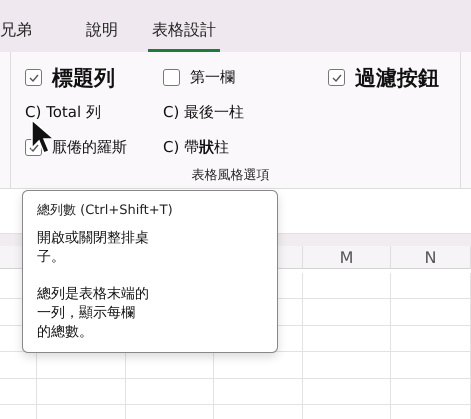 The width and height of the screenshot is (471, 419). Describe the element at coordinates (397, 78) in the screenshot. I see `option-label: 過濾按鈕` at that location.